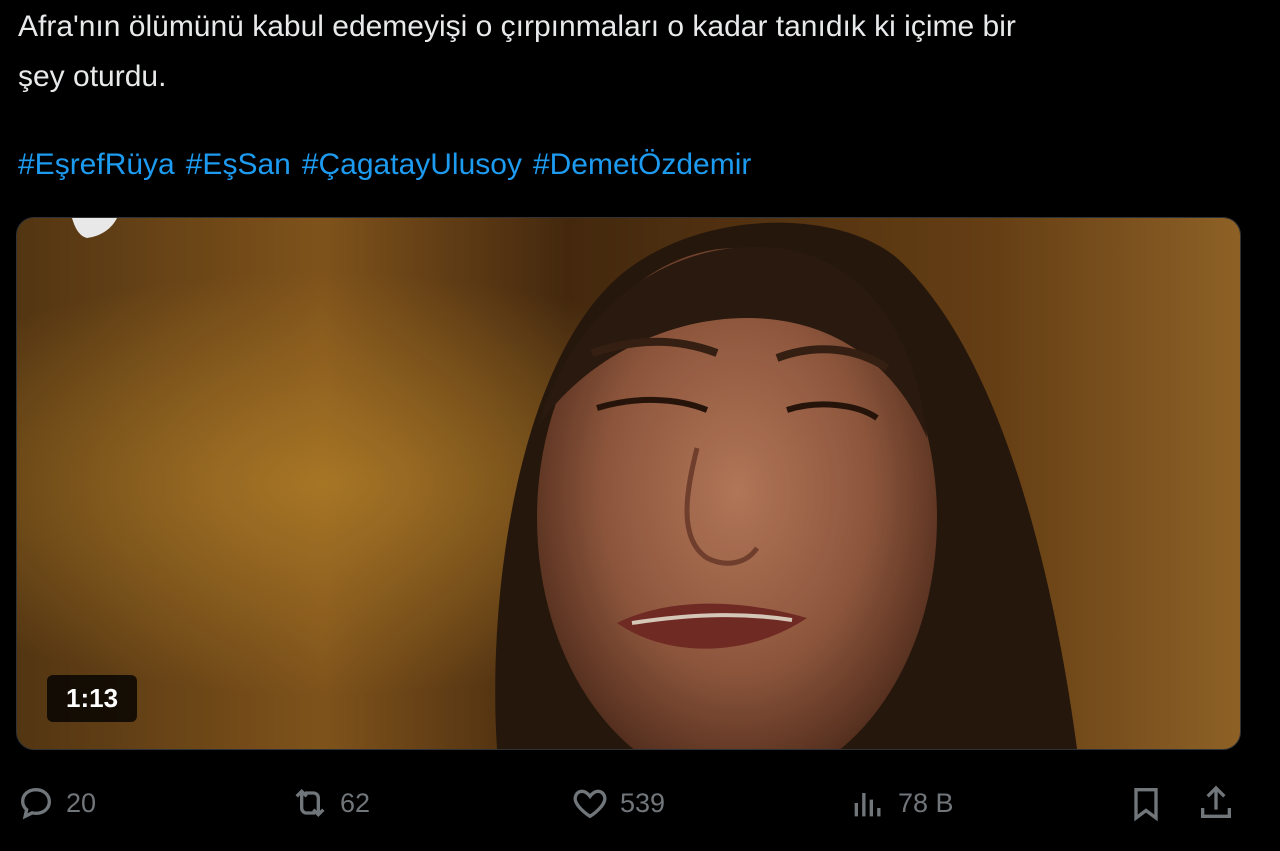 Image resolution: width=1280 pixels, height=851 pixels. I want to click on bookmark-button, so click(1146, 803).